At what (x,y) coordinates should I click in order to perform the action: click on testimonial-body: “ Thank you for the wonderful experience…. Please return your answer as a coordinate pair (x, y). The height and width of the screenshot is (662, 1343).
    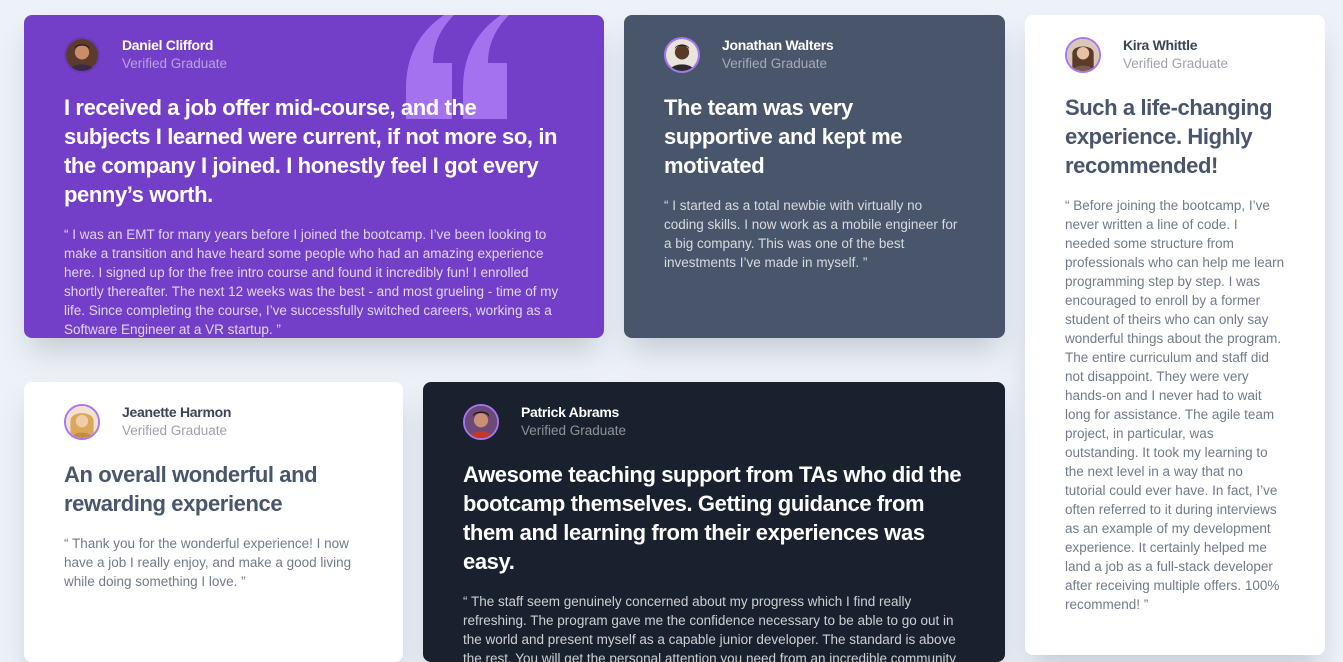
    Looking at the image, I should click on (208, 562).